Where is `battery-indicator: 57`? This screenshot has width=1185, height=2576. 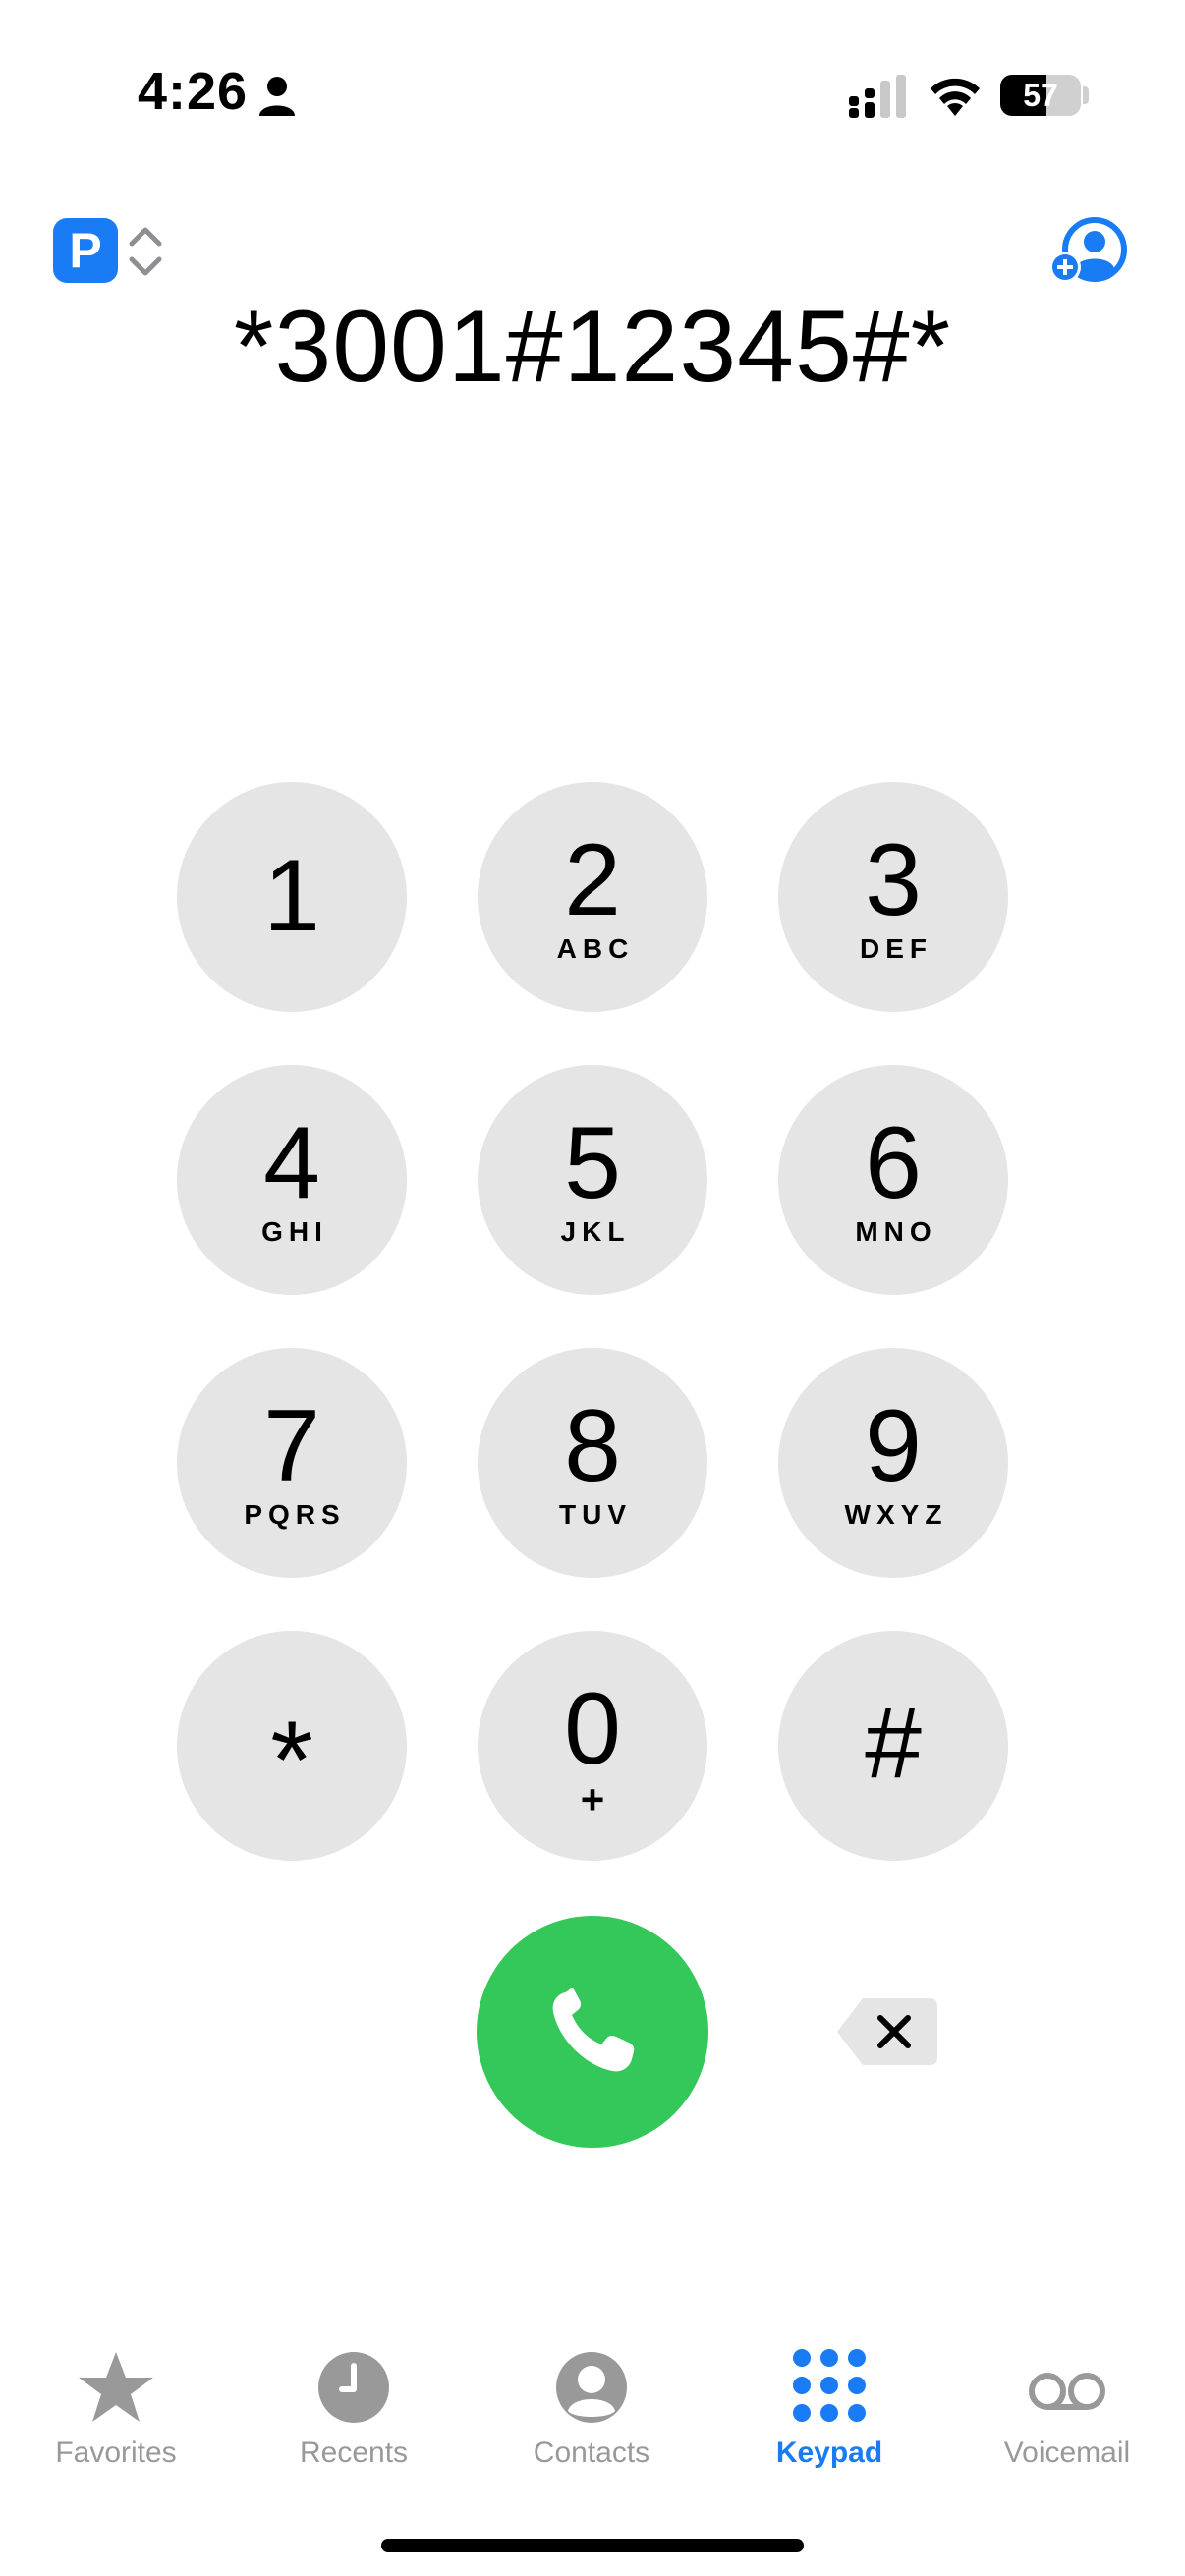
battery-indicator: 57 is located at coordinates (1041, 95).